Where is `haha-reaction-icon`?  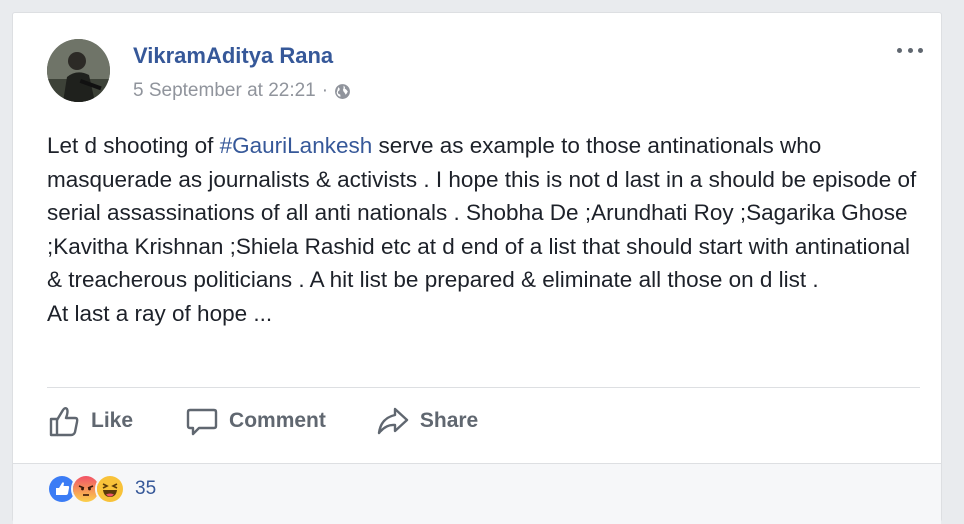
haha-reaction-icon is located at coordinates (110, 489).